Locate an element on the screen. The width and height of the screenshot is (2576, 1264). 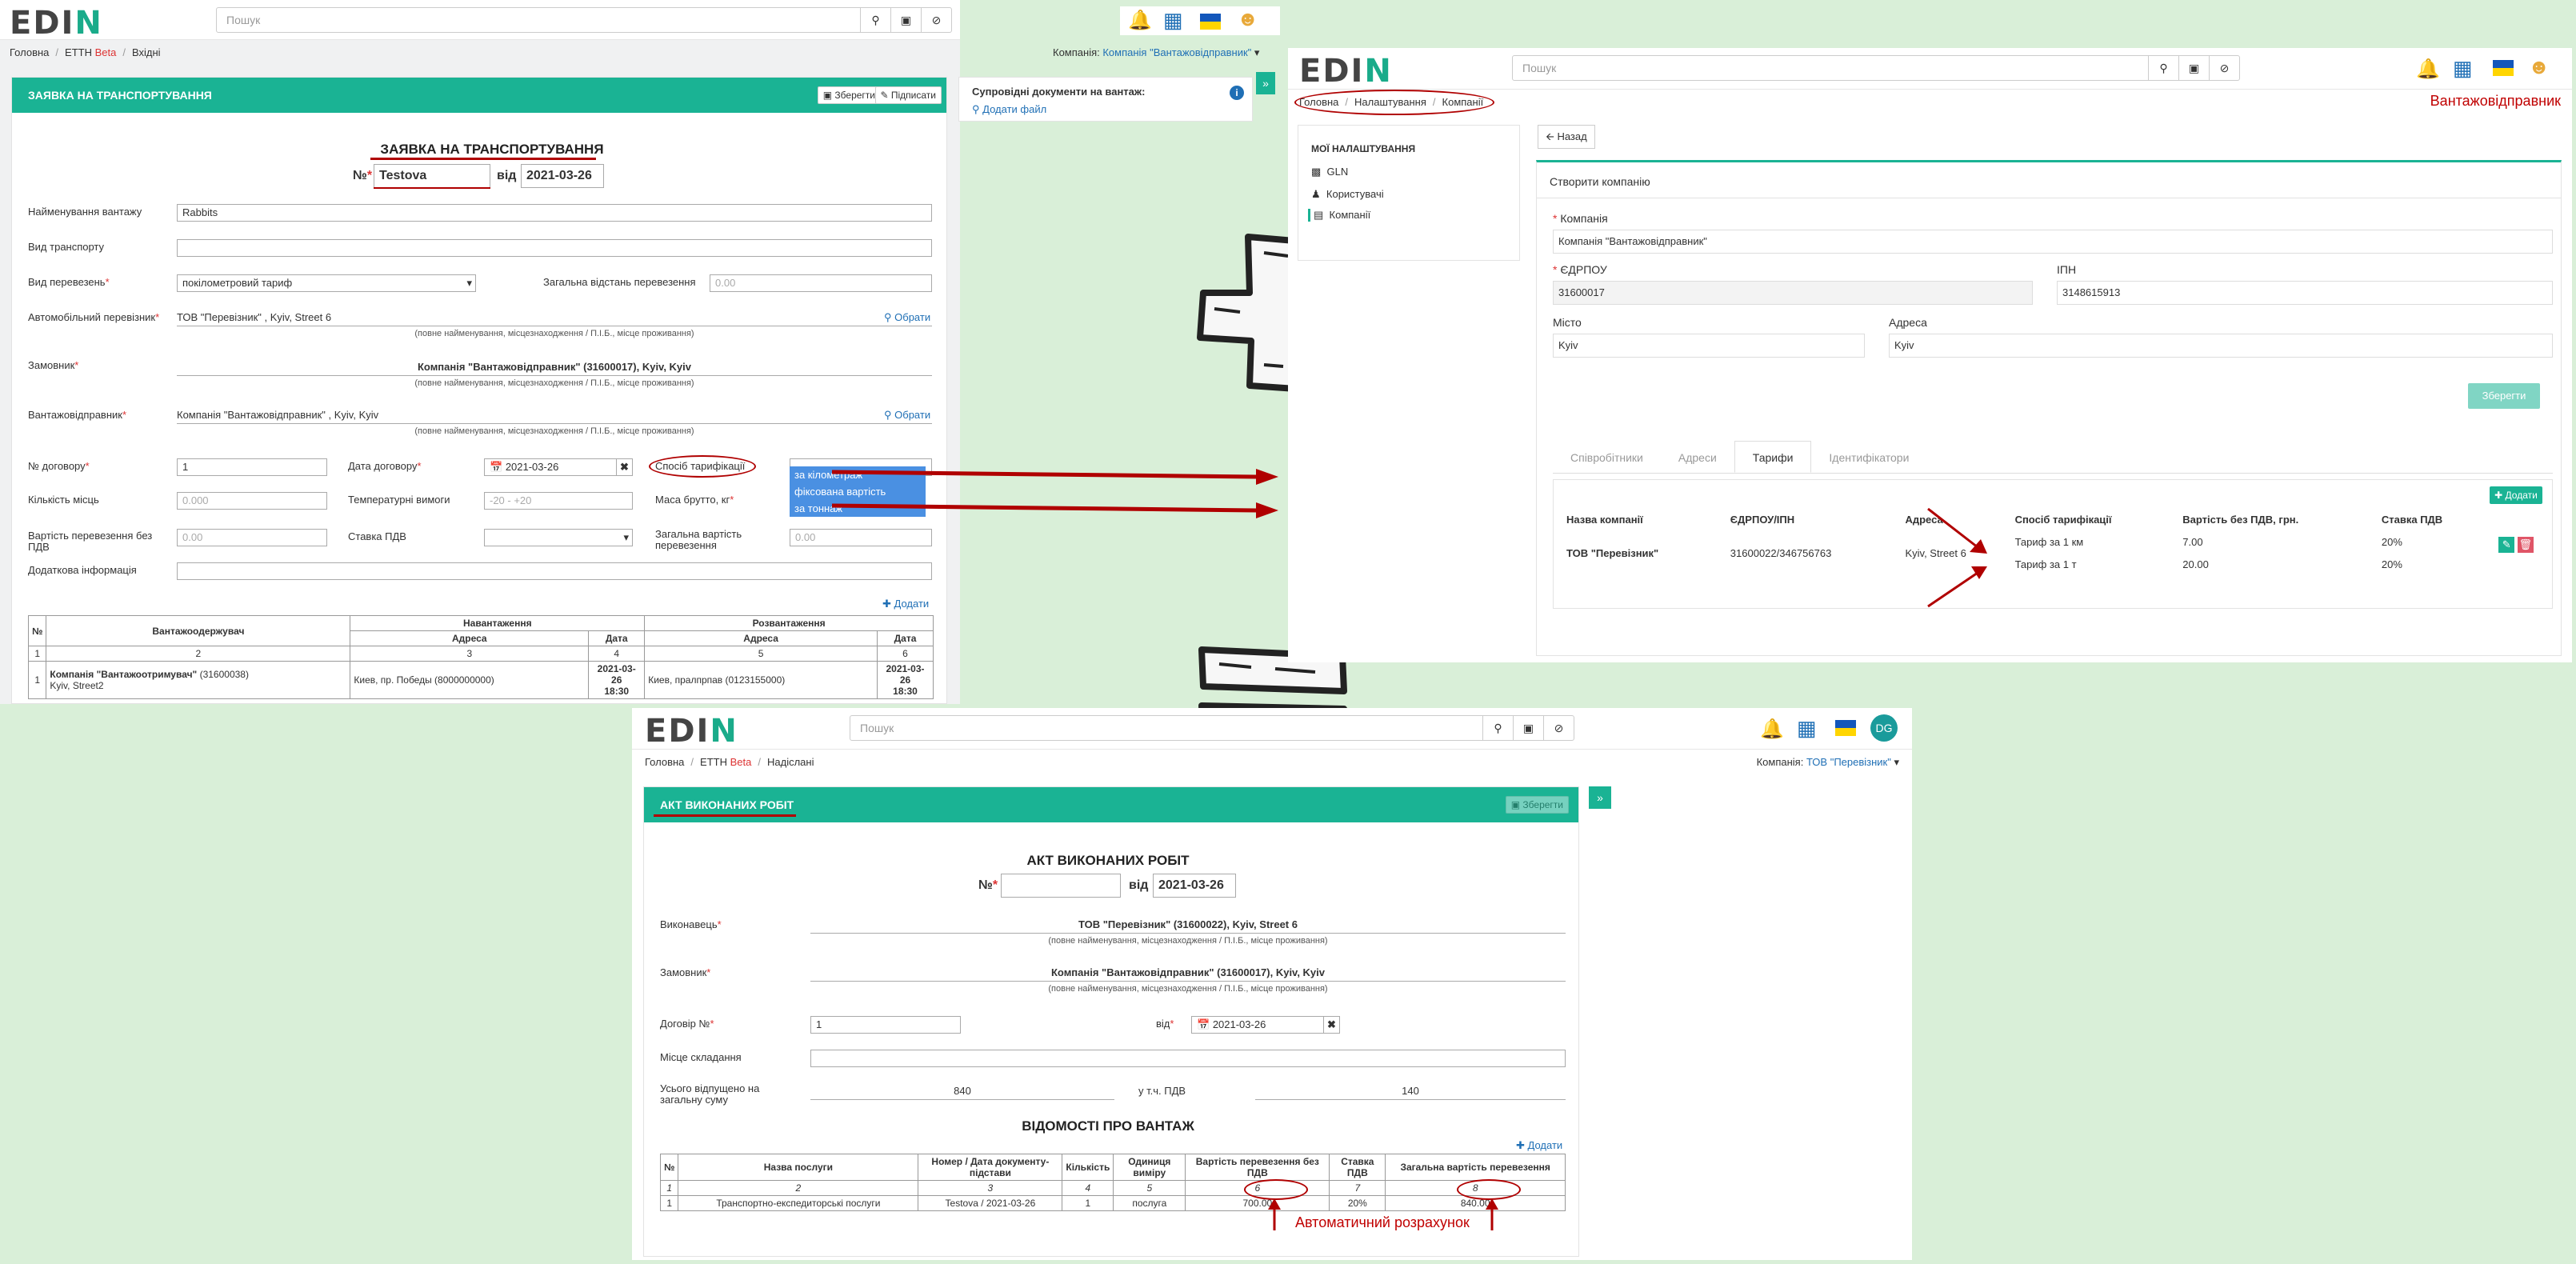
tab-employees: Співробітники is located at coordinates (1607, 458).